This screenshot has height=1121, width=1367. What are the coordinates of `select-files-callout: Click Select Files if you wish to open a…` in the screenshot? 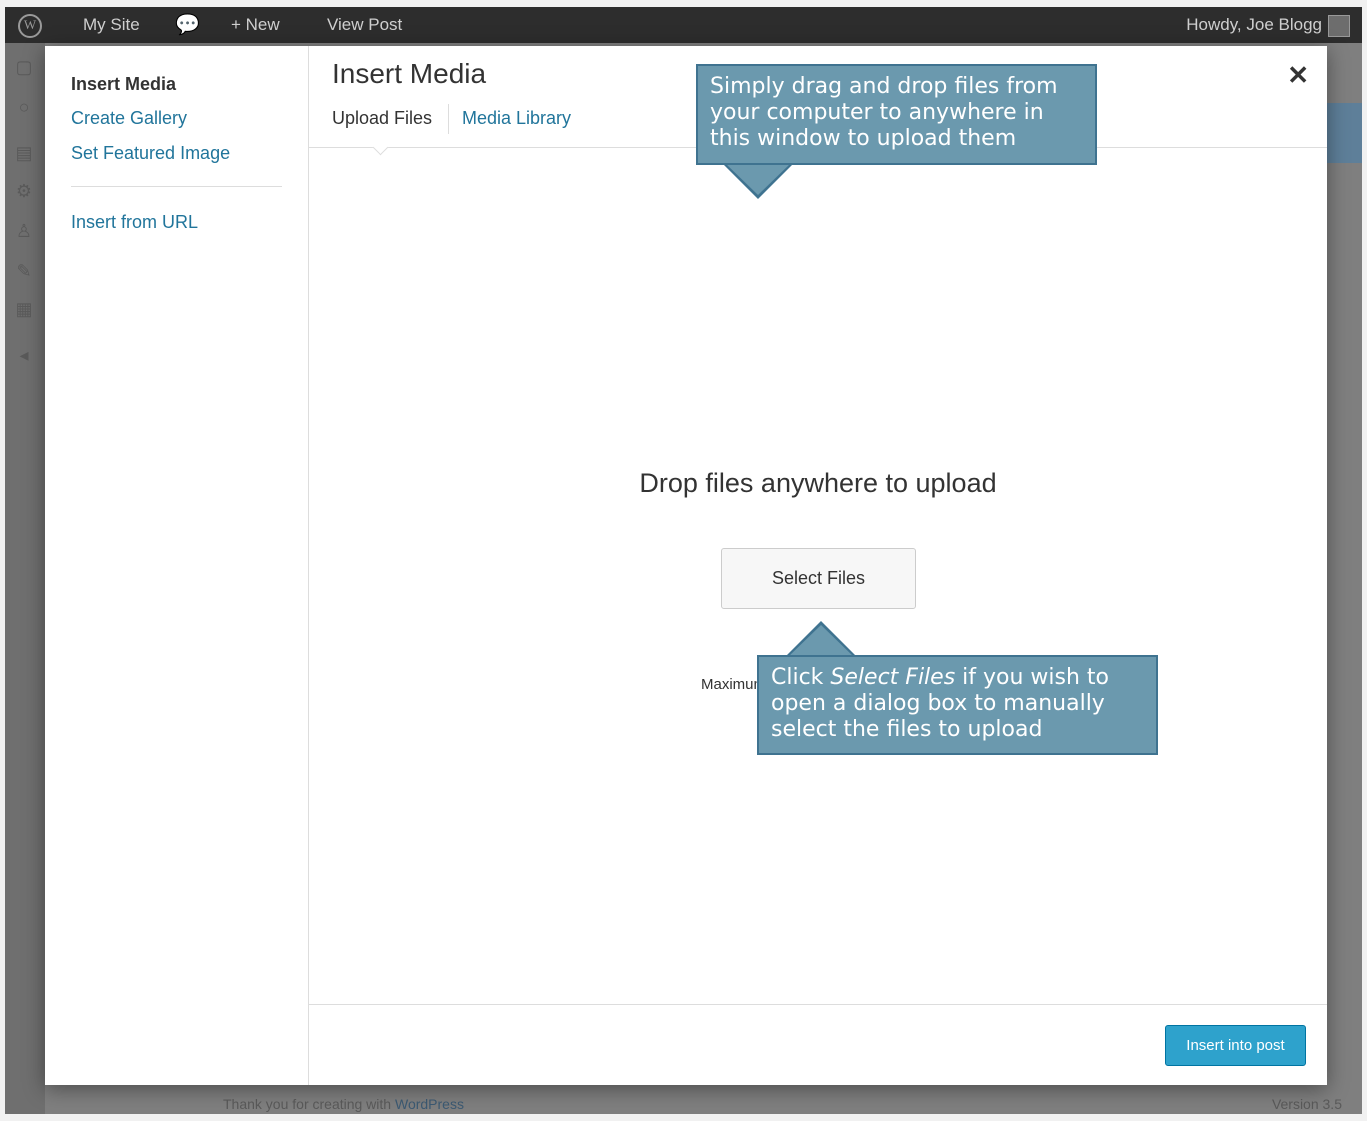 It's located at (957, 705).